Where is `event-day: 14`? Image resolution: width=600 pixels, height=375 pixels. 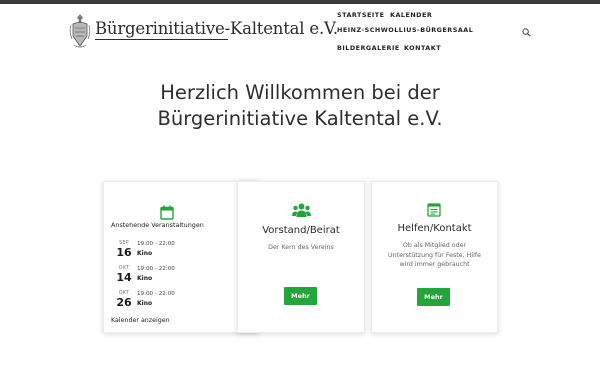
event-day: 14 is located at coordinates (124, 277).